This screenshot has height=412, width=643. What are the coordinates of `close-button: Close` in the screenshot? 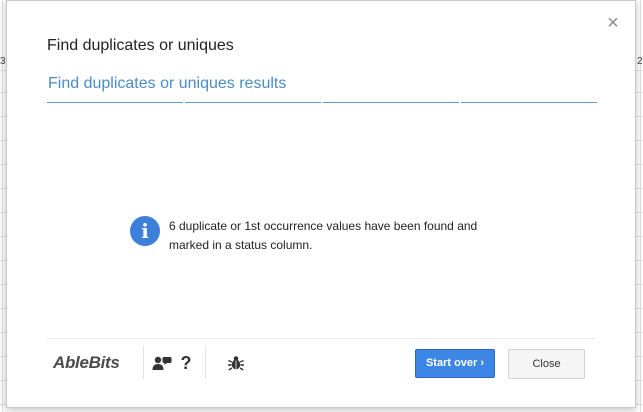 It's located at (546, 364).